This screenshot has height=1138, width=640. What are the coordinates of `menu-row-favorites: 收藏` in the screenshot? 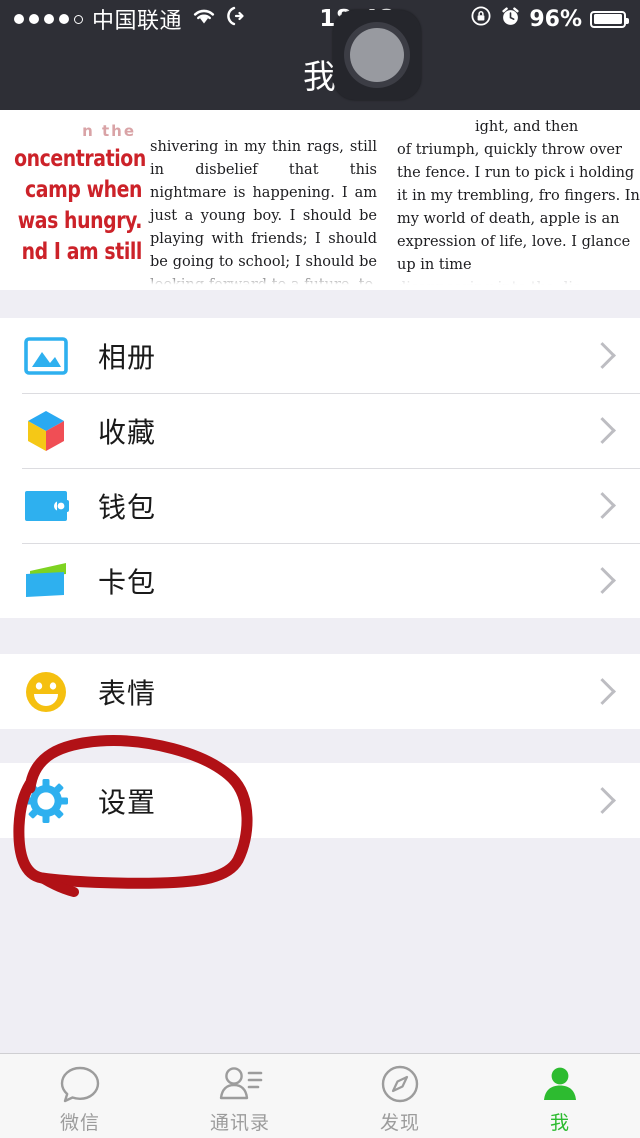 It's located at (320, 430).